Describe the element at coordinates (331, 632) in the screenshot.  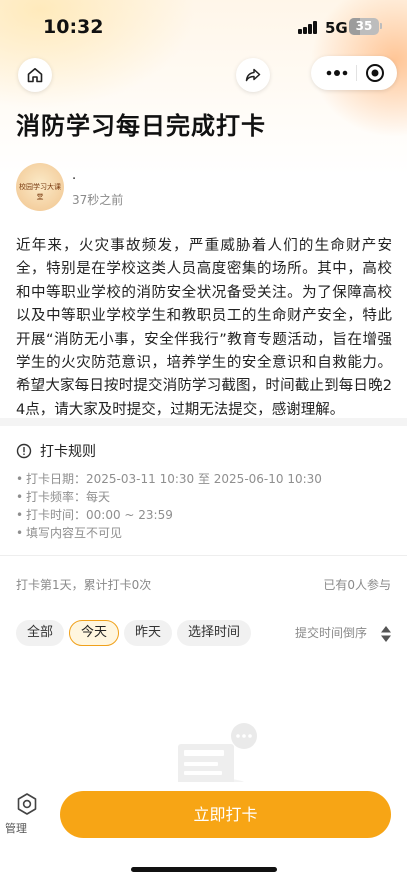
I see `sort-selector: 提交时间倒序` at that location.